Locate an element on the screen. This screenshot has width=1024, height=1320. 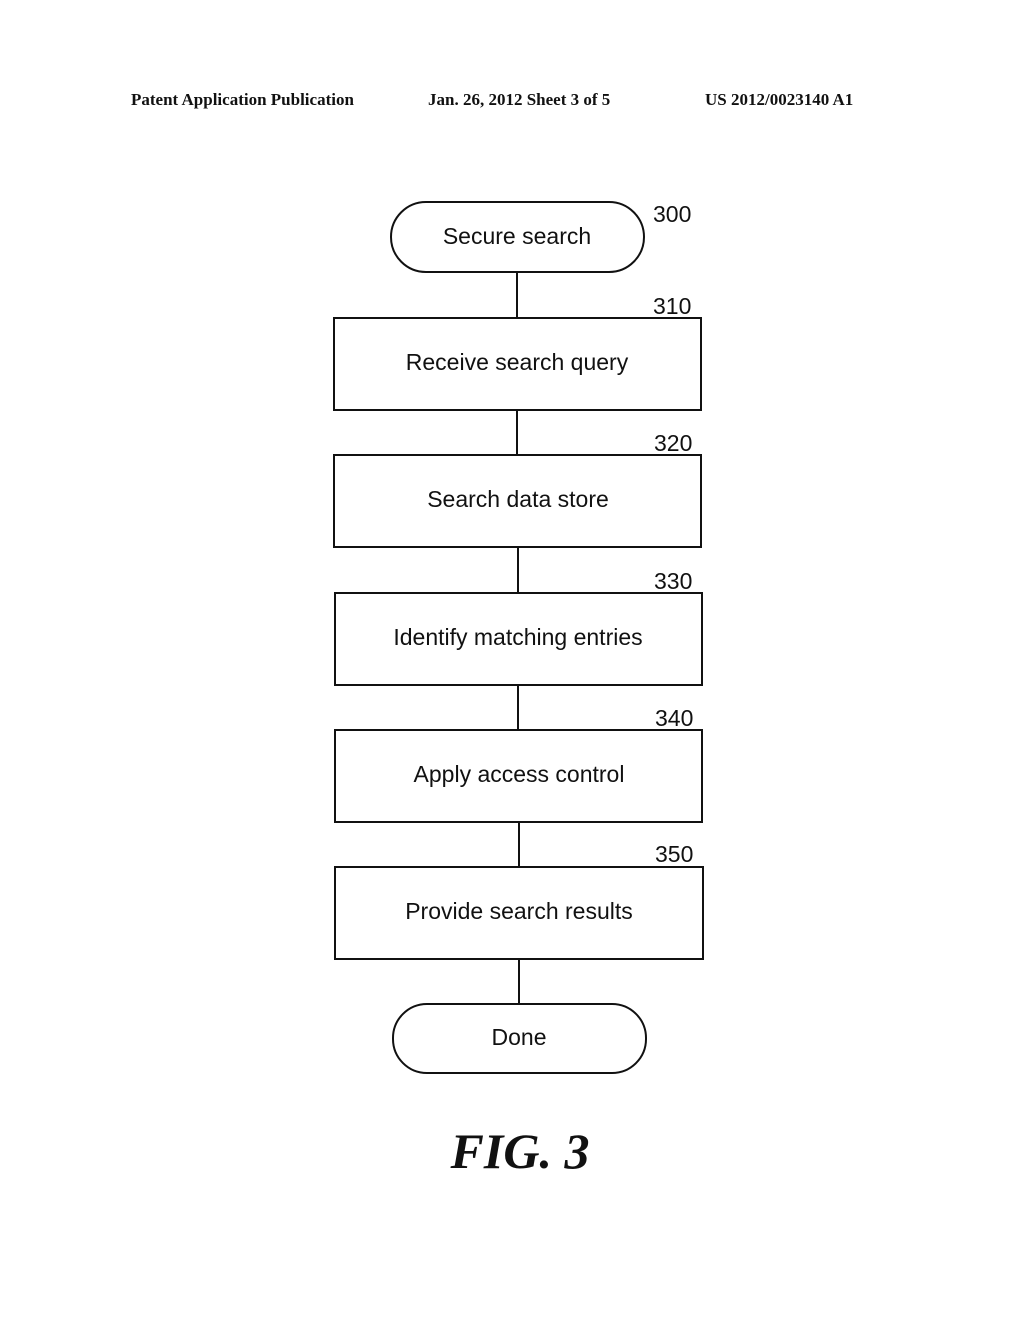
start-label: Secure search is located at coordinates (517, 236).